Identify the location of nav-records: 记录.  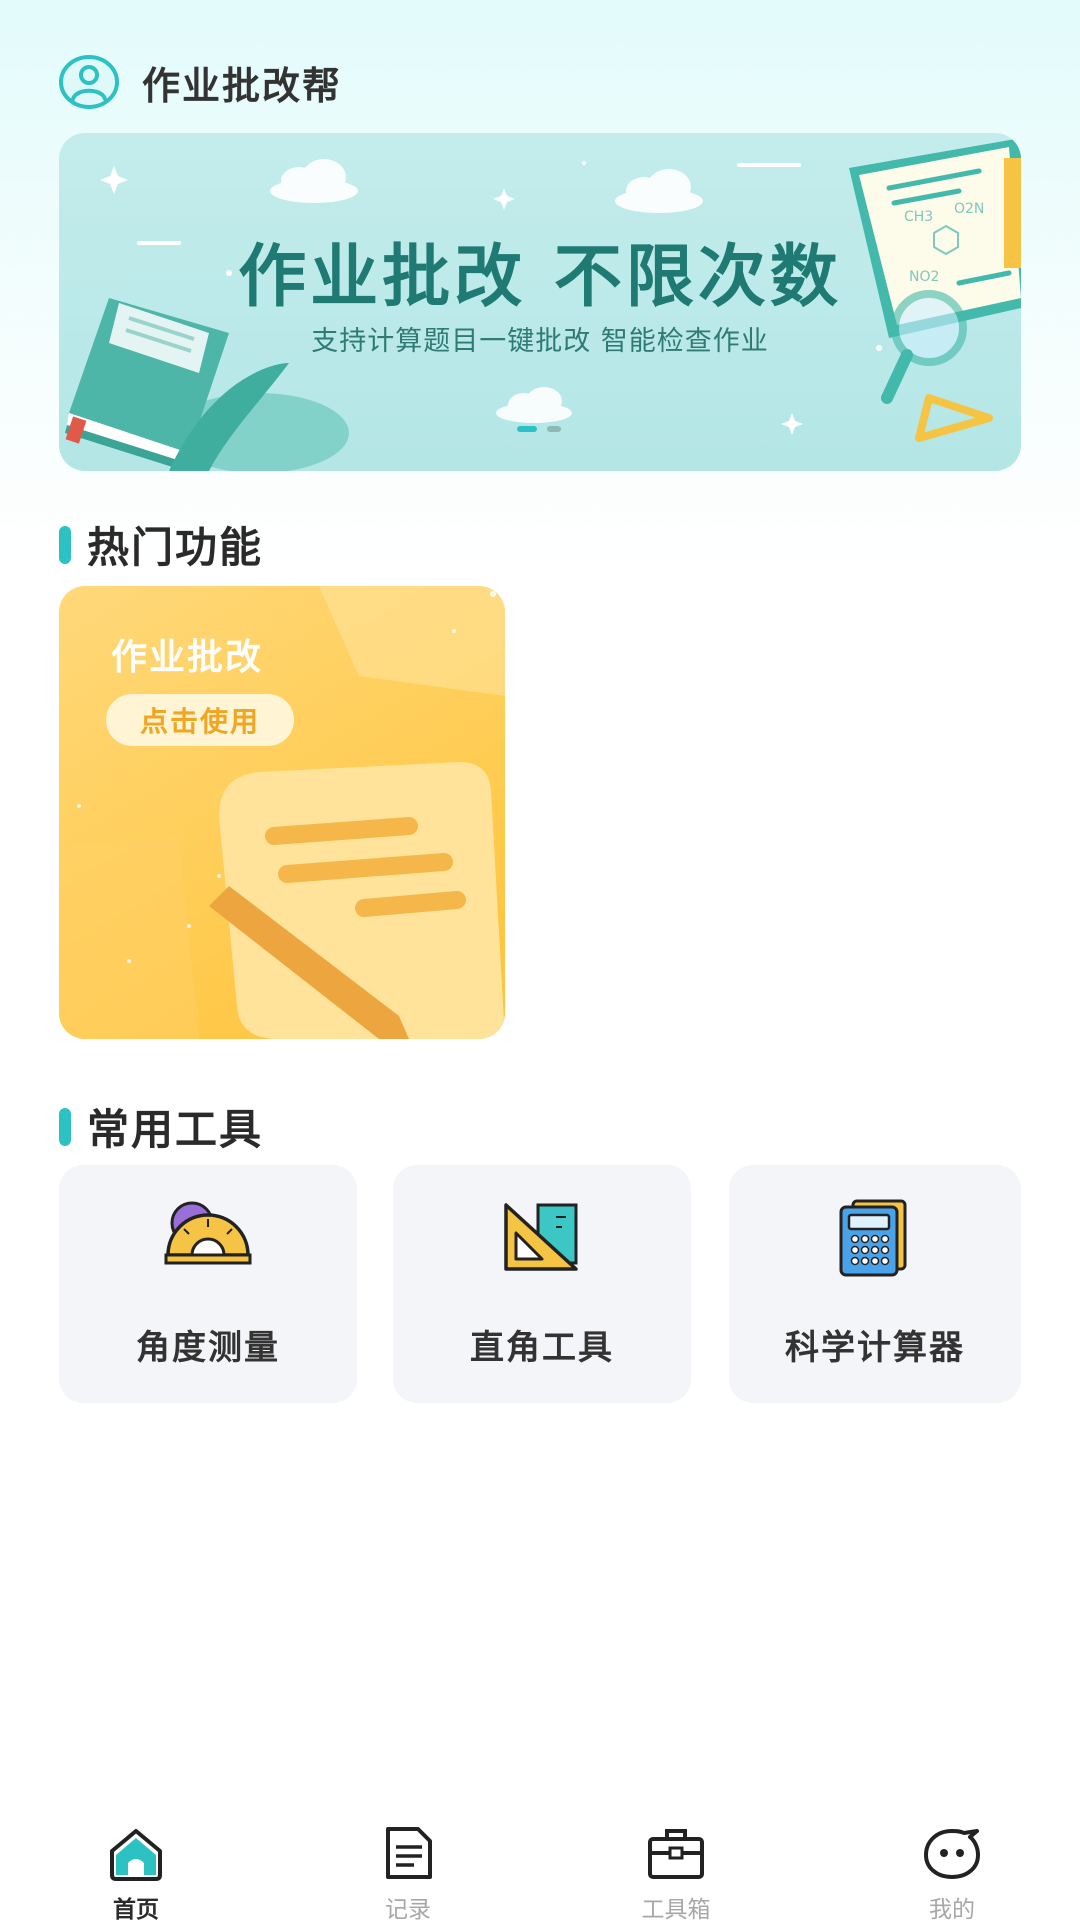
(408, 1865).